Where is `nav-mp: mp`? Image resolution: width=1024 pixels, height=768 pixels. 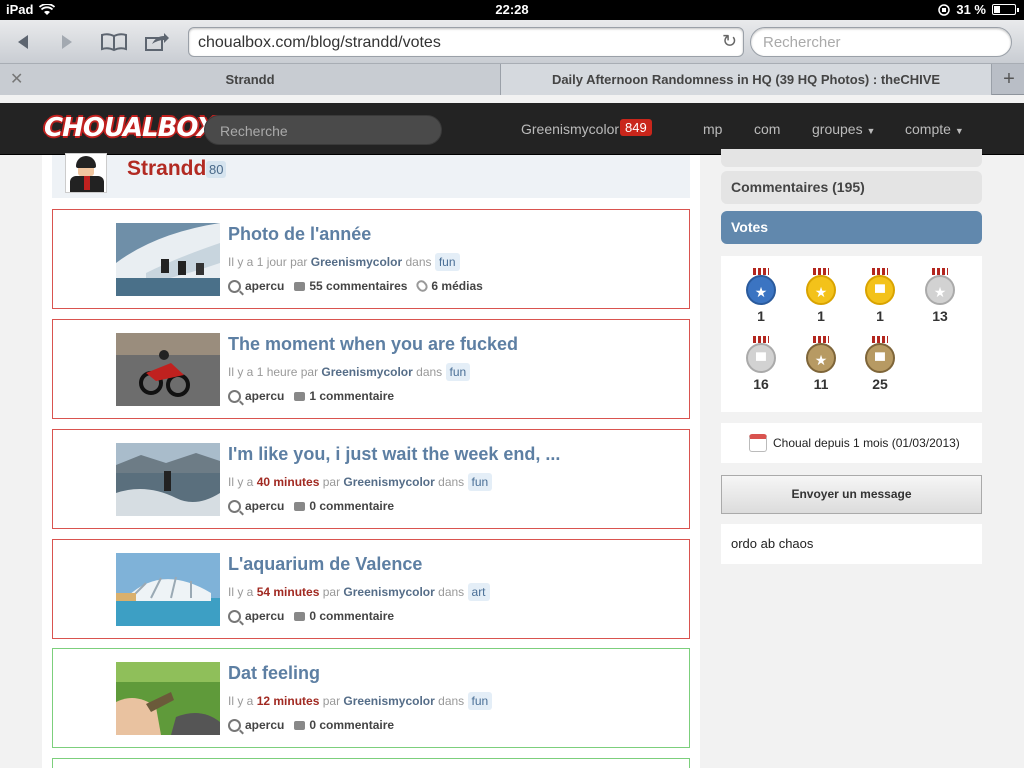
nav-mp: mp is located at coordinates (712, 129).